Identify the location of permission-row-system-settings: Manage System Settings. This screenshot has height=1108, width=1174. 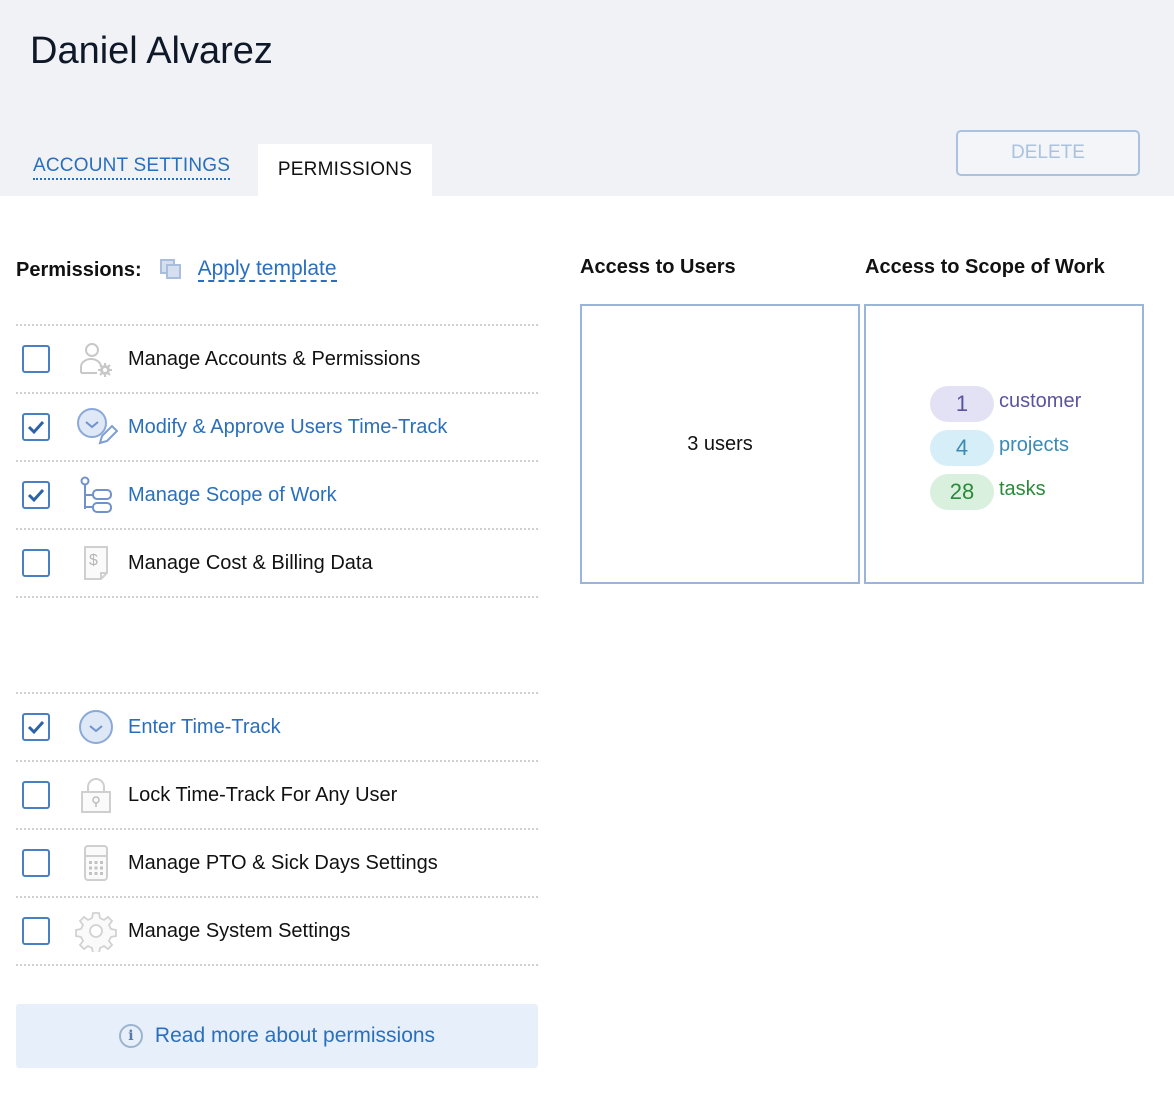
(277, 932).